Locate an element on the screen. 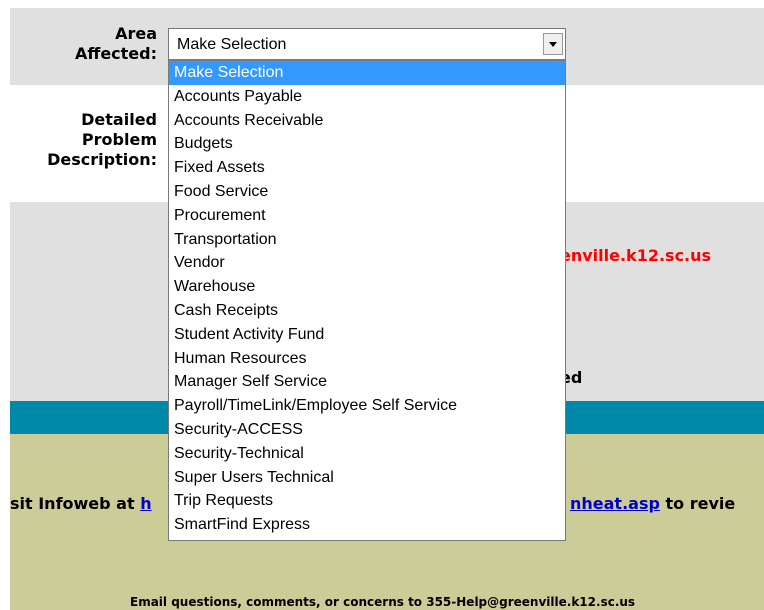 This screenshot has width=764, height=610. dropdown-option: Cash Receipts is located at coordinates (367, 311).